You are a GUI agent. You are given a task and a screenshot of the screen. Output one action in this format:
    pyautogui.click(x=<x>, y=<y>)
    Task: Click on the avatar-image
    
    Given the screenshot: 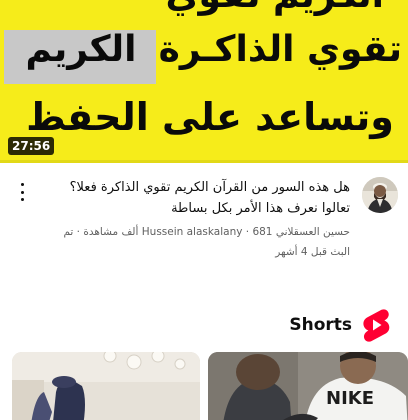 What is the action you would take?
    pyautogui.click(x=380, y=195)
    